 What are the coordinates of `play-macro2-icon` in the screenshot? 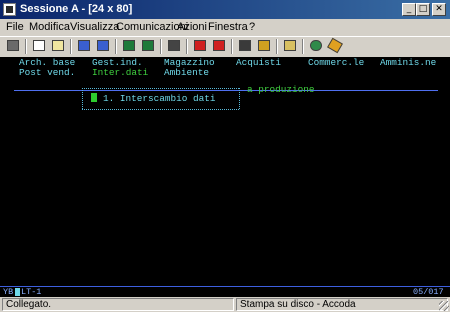 It's located at (245, 46).